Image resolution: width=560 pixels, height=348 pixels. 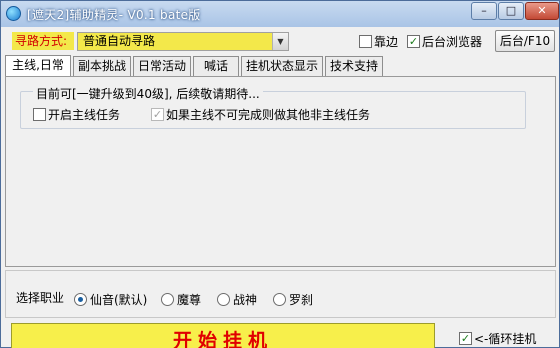 What do you see at coordinates (119, 300) in the screenshot?
I see `career-option-label: 仙音(默认)` at bounding box center [119, 300].